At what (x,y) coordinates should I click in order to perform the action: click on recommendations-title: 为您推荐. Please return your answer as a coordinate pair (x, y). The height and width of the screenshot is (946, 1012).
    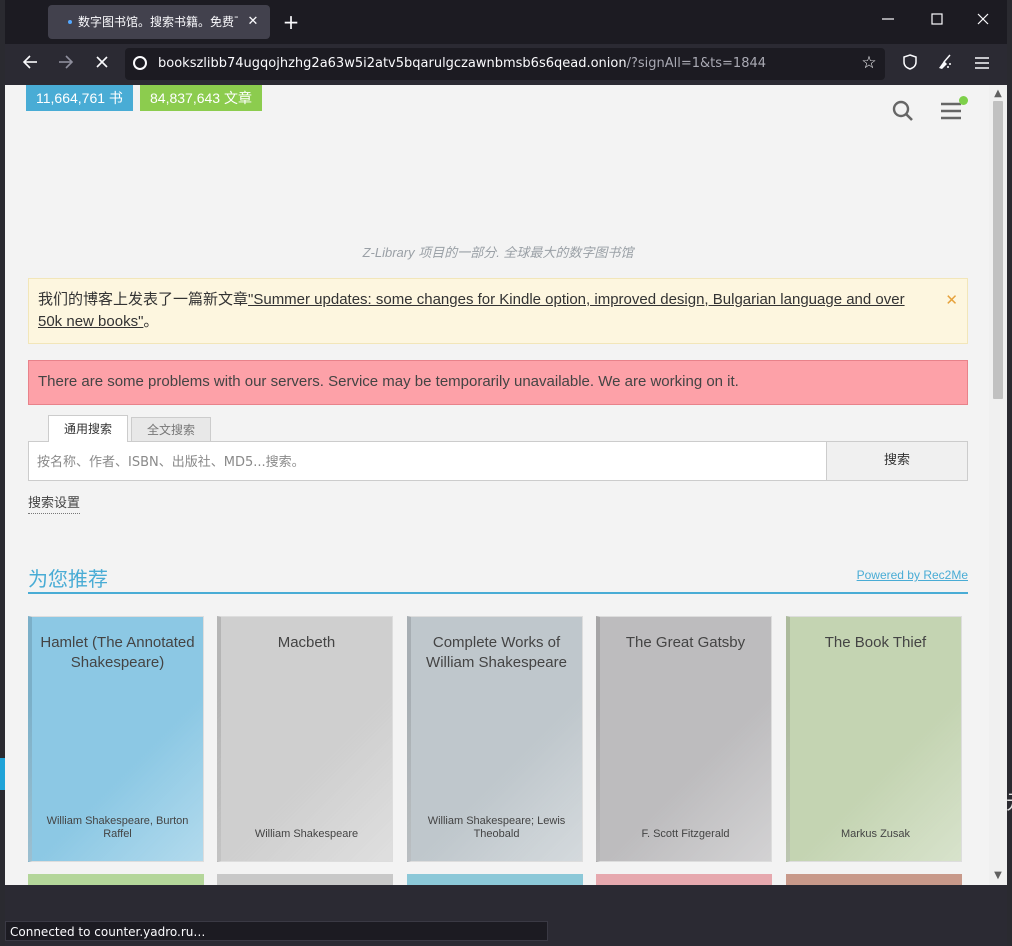
    Looking at the image, I should click on (68, 579).